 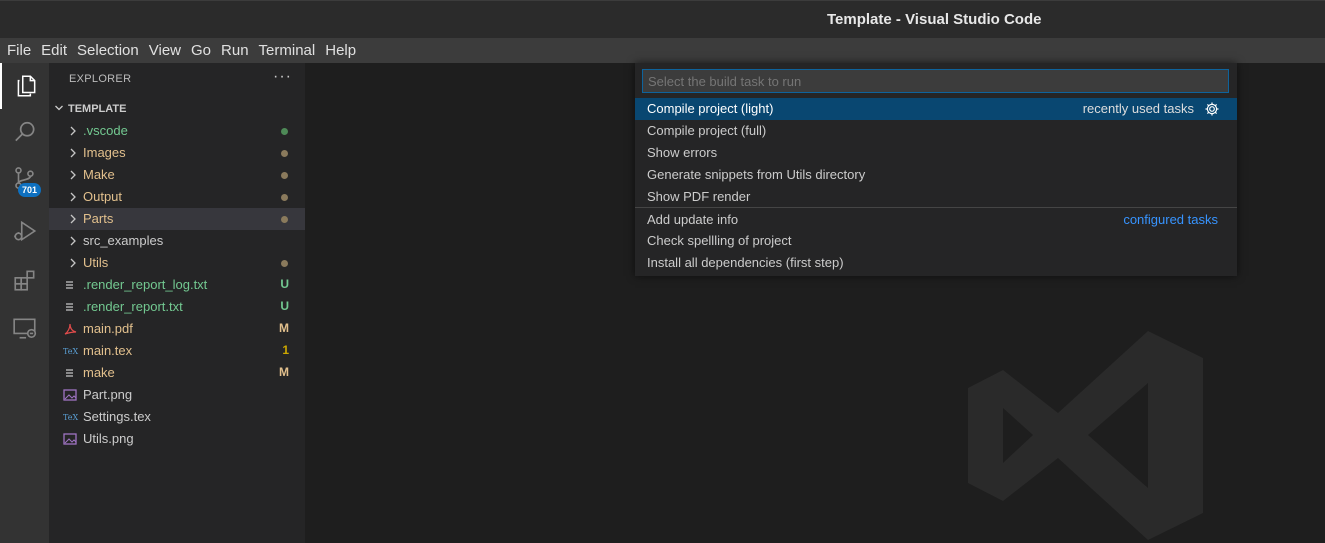 What do you see at coordinates (284, 284) in the screenshot?
I see `git-status-decoration: U` at bounding box center [284, 284].